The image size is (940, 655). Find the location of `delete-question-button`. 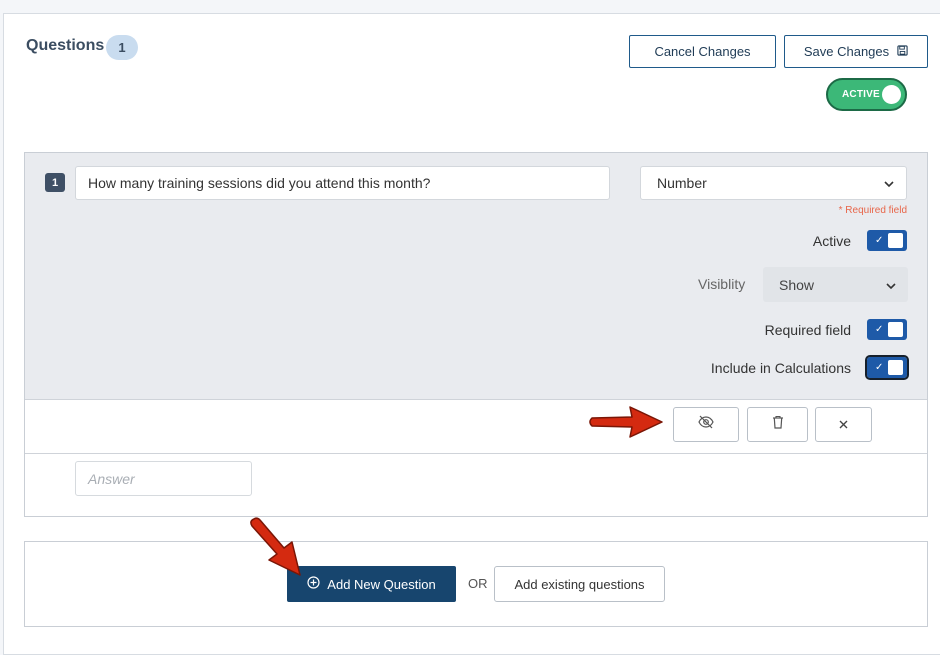

delete-question-button is located at coordinates (777, 424).